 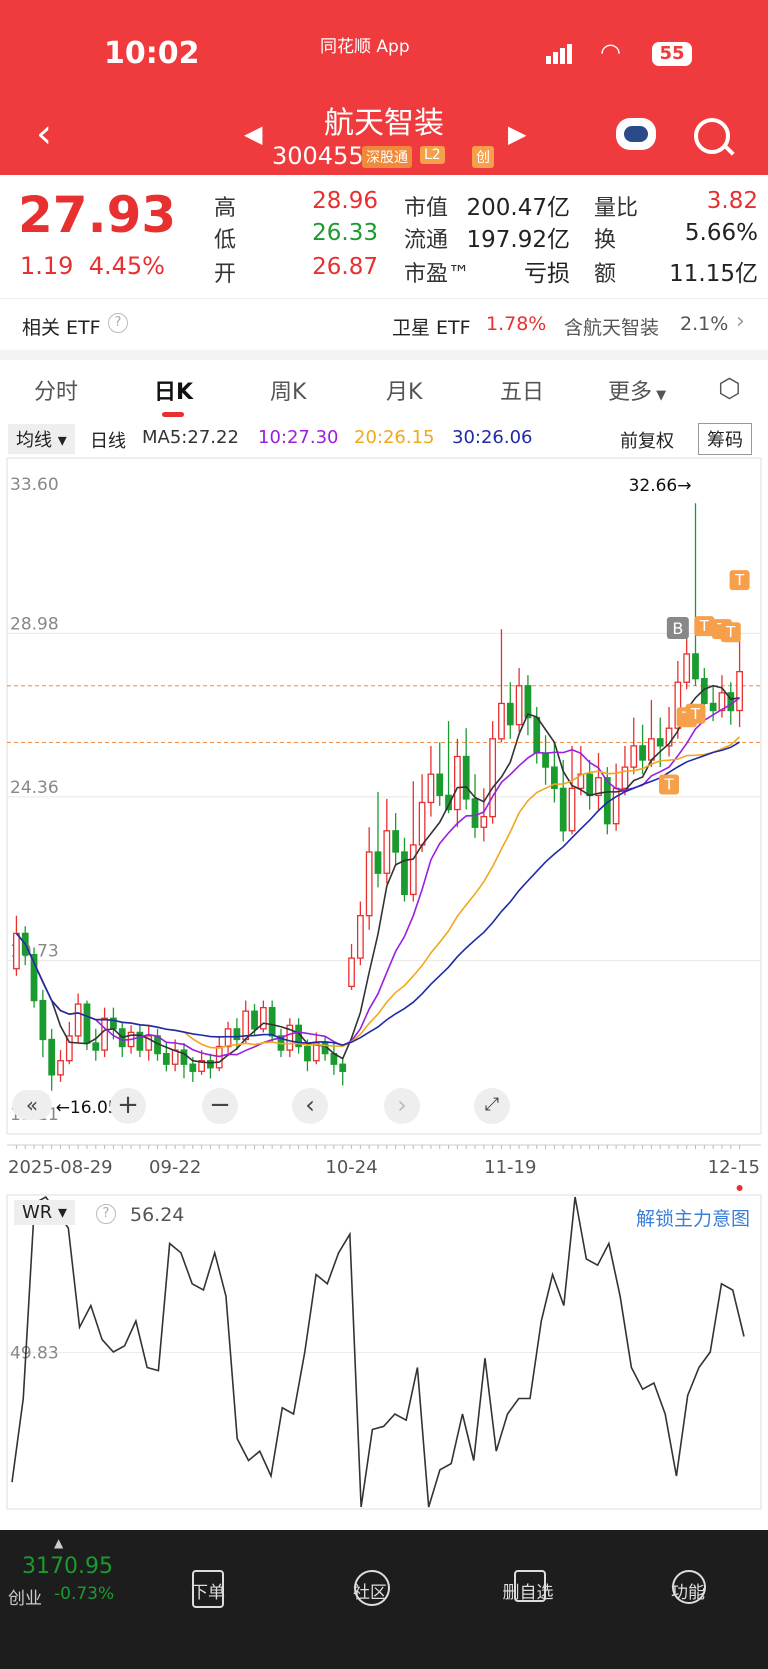 What do you see at coordinates (97, 215) in the screenshot?
I see `last-price: 27.93` at bounding box center [97, 215].